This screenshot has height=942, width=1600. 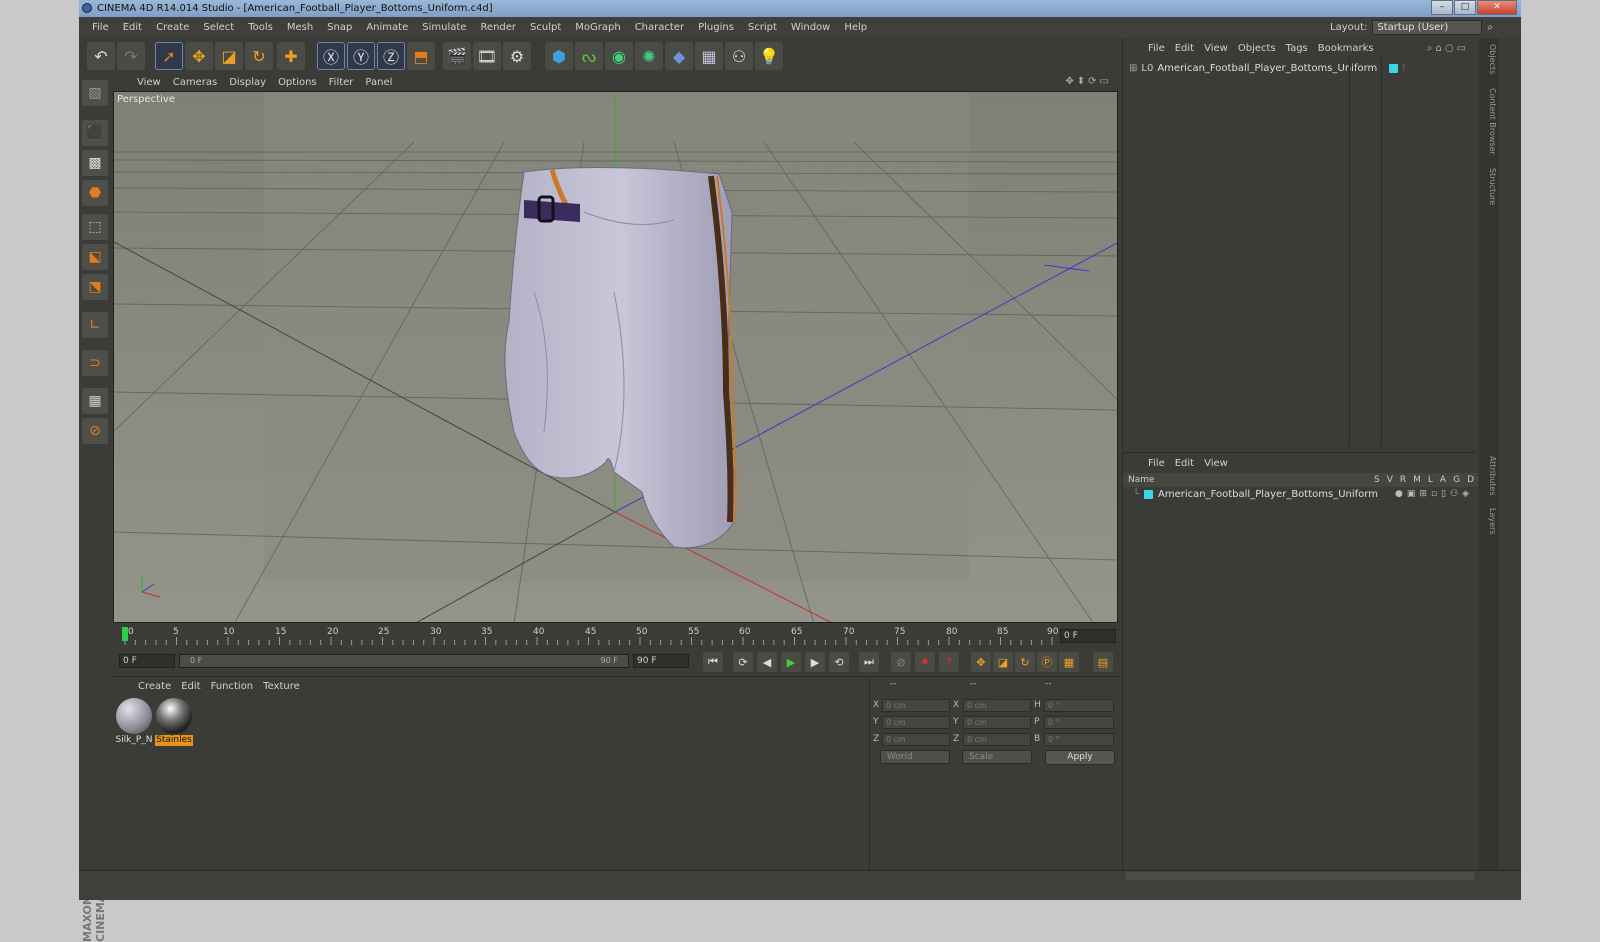 I want to click on material-swatch: Stainles, so click(x=174, y=721).